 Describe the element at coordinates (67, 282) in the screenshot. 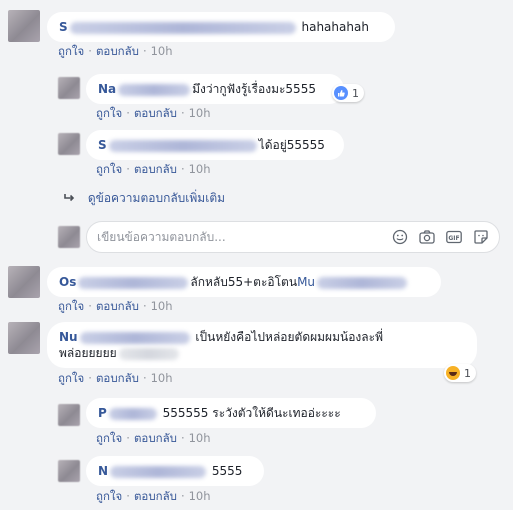

I see `author-name: Os` at that location.